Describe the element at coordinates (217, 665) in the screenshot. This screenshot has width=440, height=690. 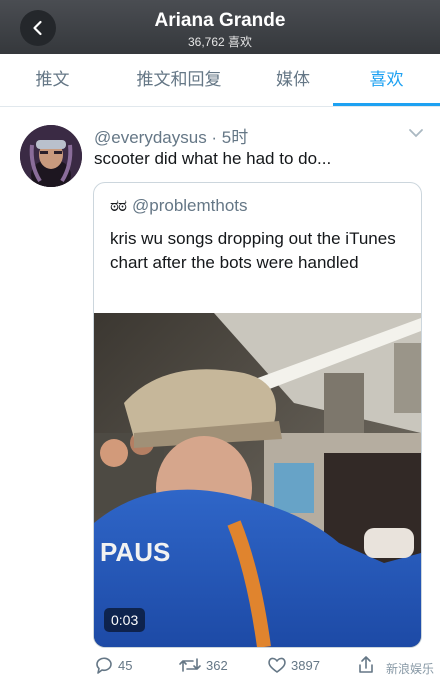
I see `retweet-count: 362` at that location.